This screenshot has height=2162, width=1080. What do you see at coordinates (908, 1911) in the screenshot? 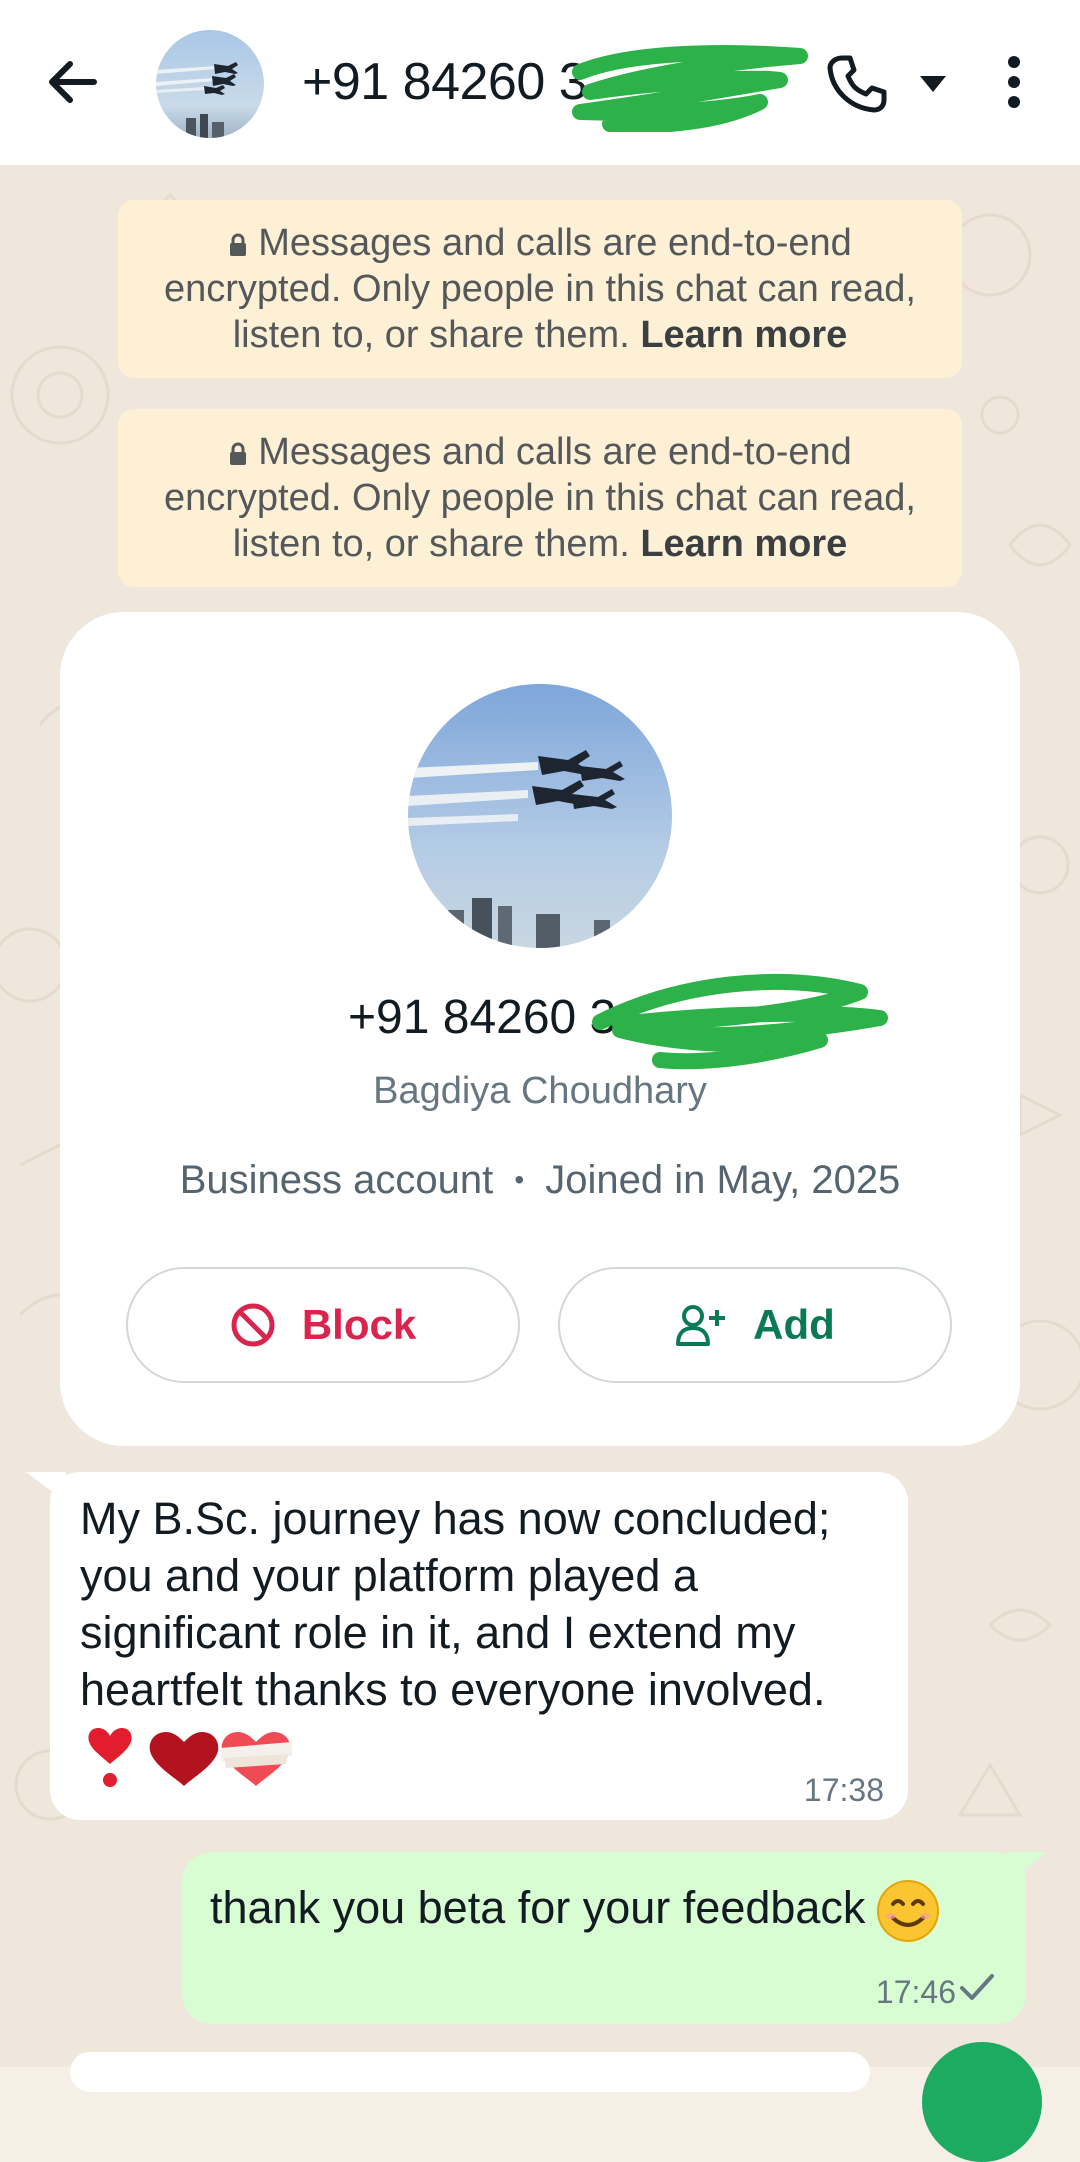
I see `smiling-face-emoji` at bounding box center [908, 1911].